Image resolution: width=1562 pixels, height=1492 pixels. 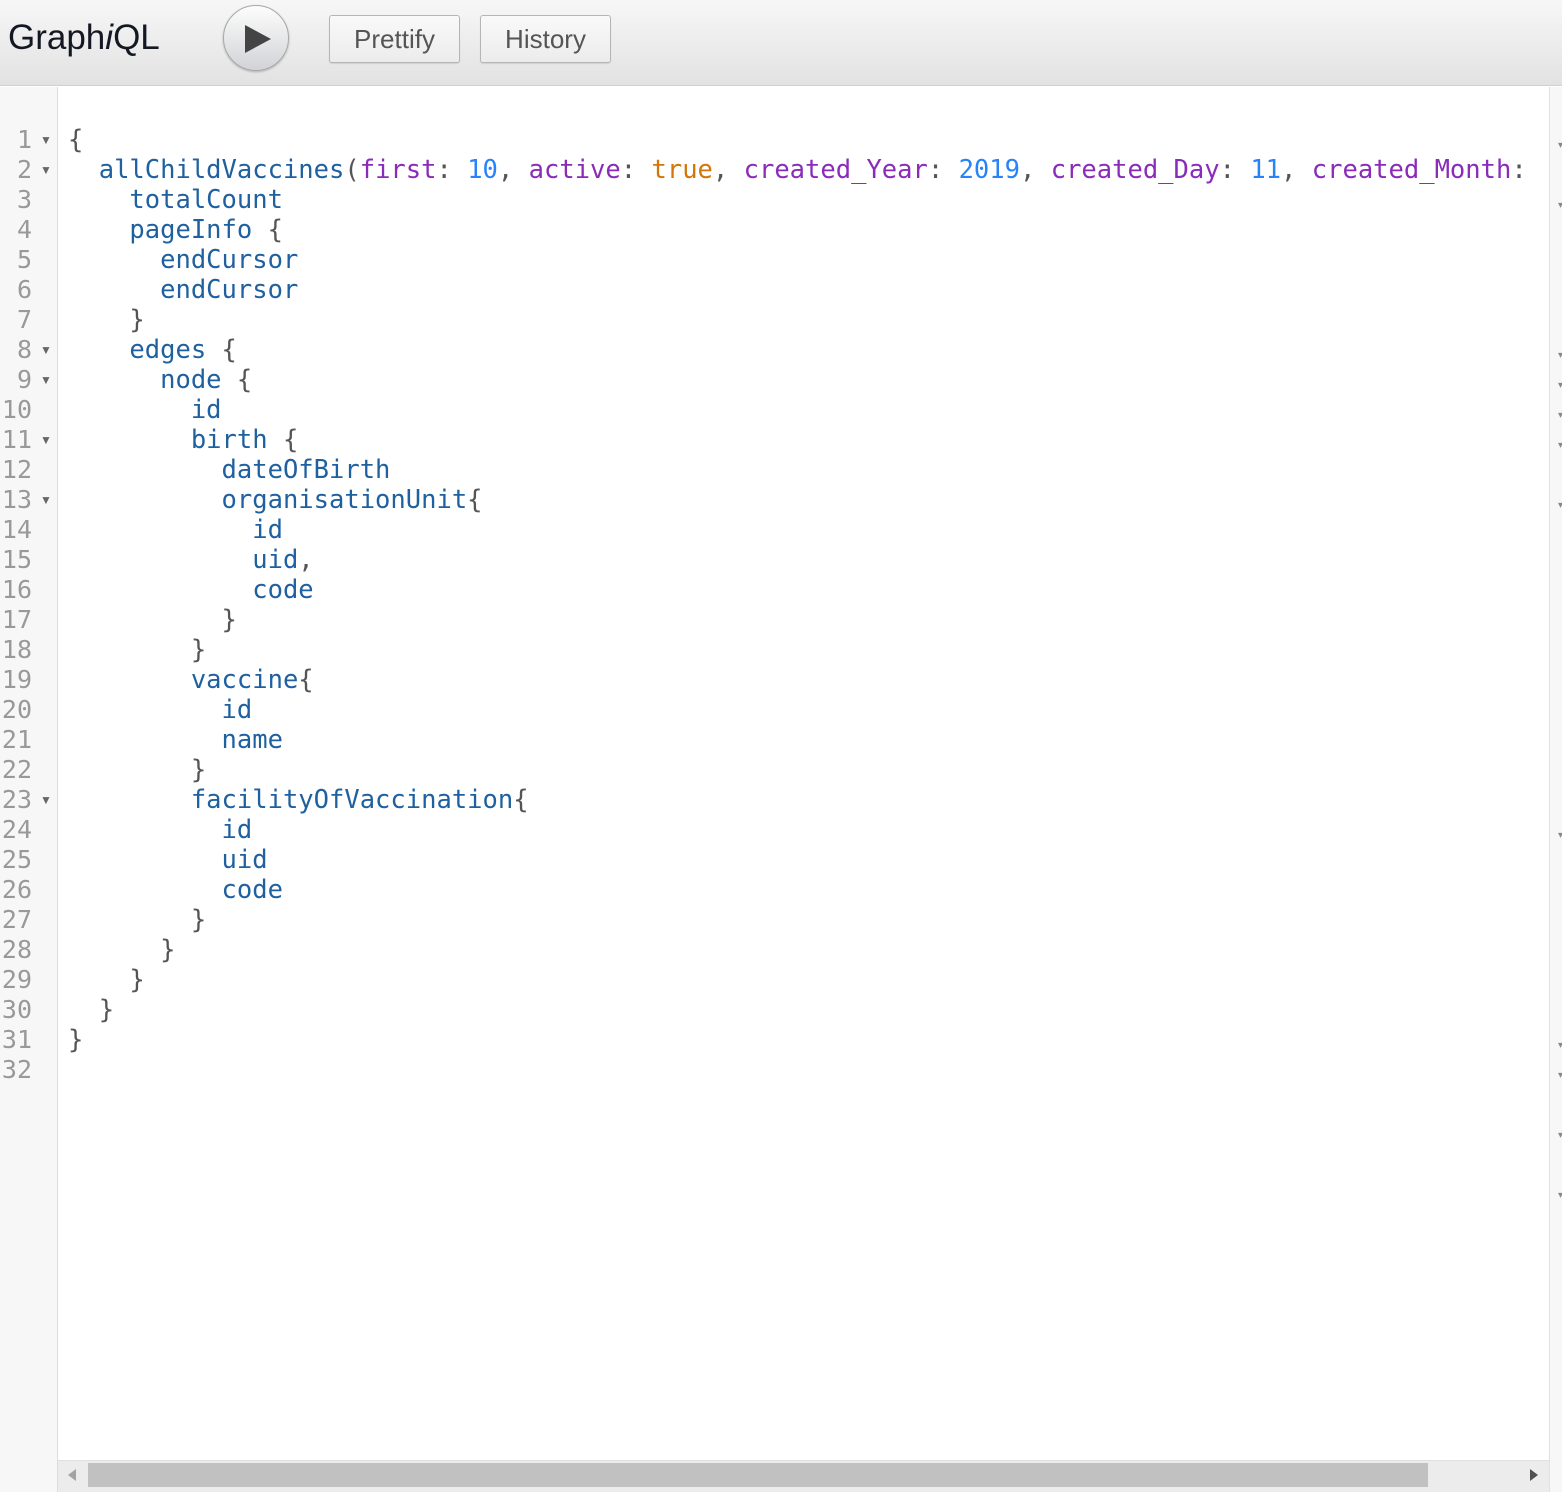 I want to click on code-line: name, so click(x=175, y=740).